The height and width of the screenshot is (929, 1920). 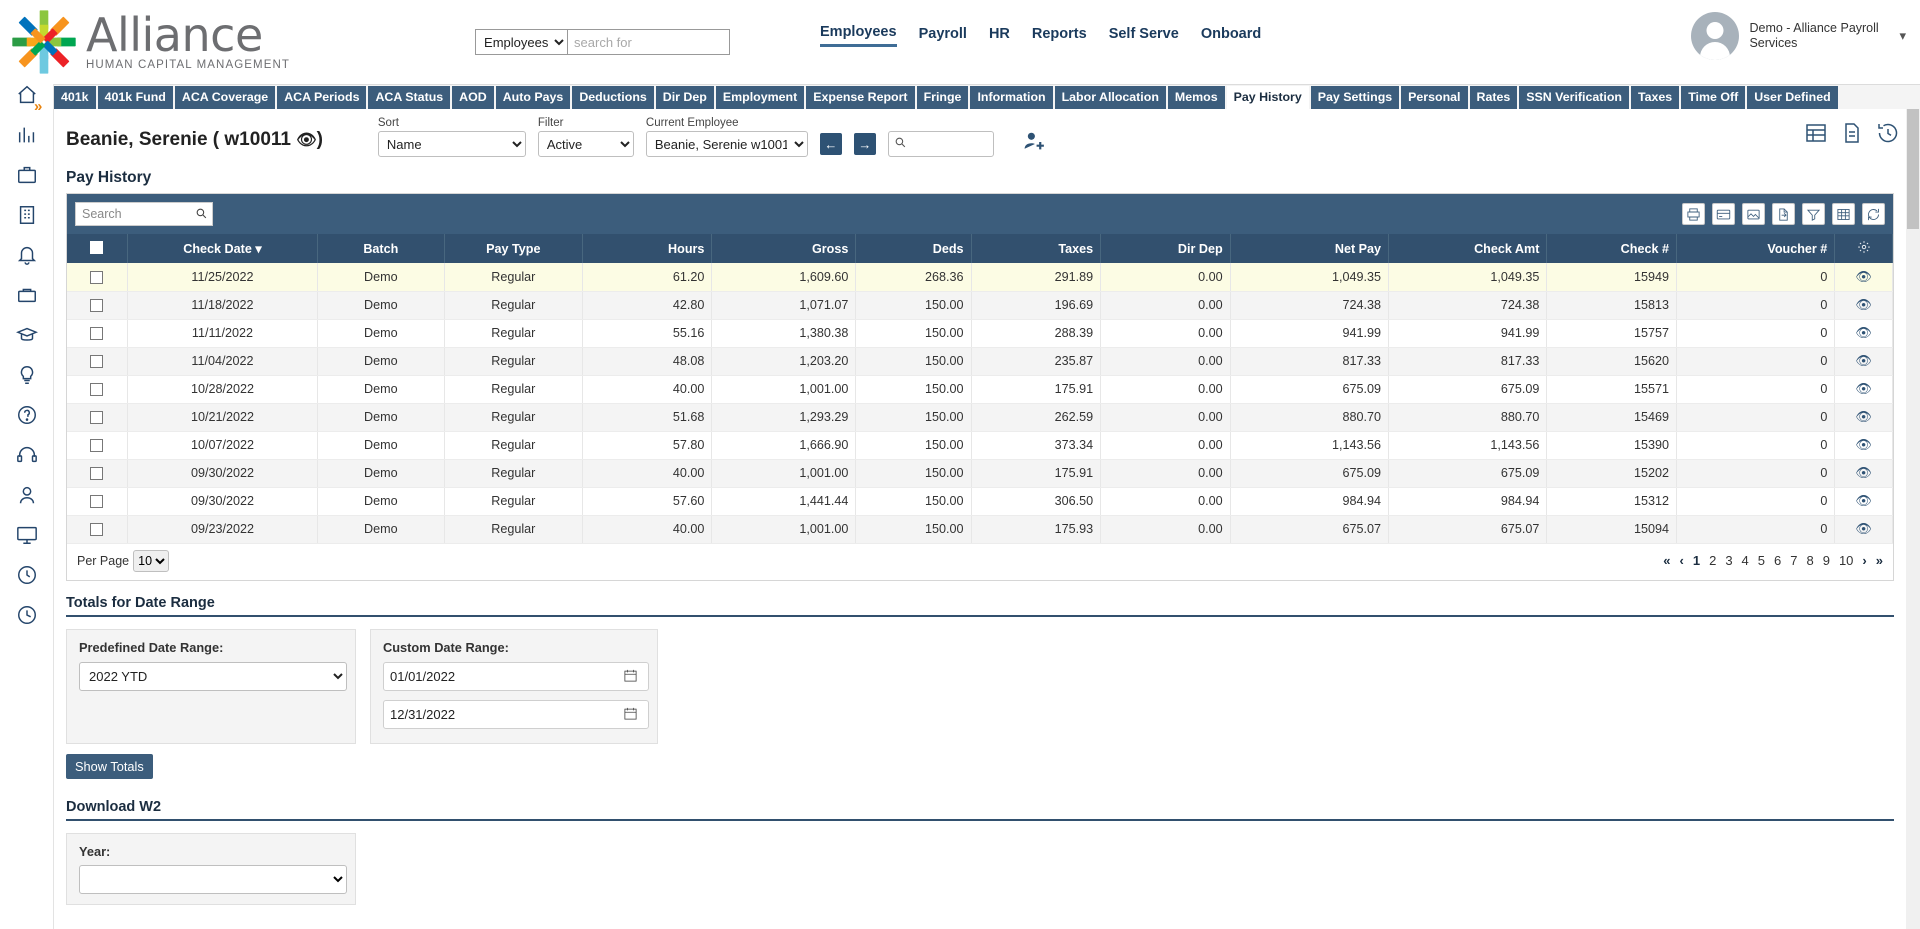 I want to click on pagination: « ‹ 1 2 3 4 5 6 7 8 9 10 › », so click(x=1773, y=560).